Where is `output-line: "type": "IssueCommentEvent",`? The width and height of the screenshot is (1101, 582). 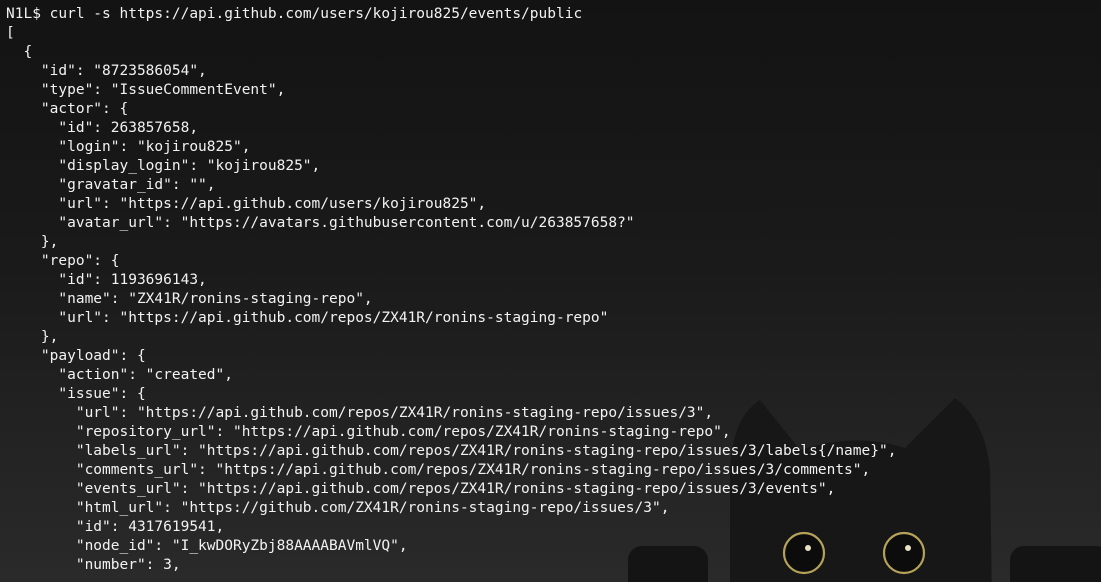
output-line: "type": "IssueCommentEvent", is located at coordinates (146, 90).